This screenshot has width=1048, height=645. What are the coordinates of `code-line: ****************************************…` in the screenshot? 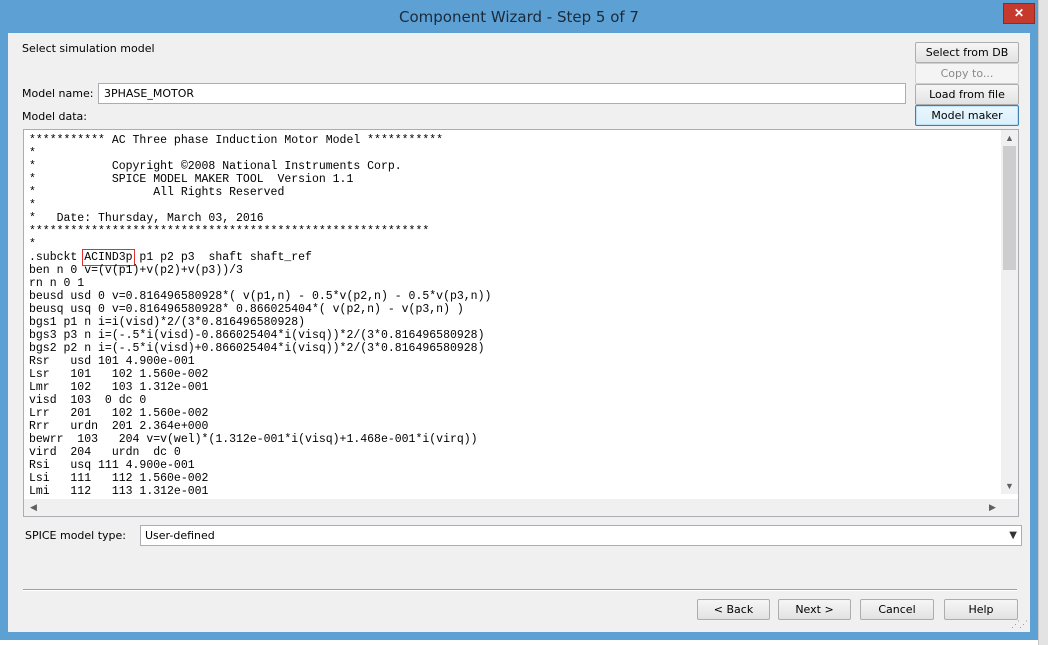 It's located at (229, 231).